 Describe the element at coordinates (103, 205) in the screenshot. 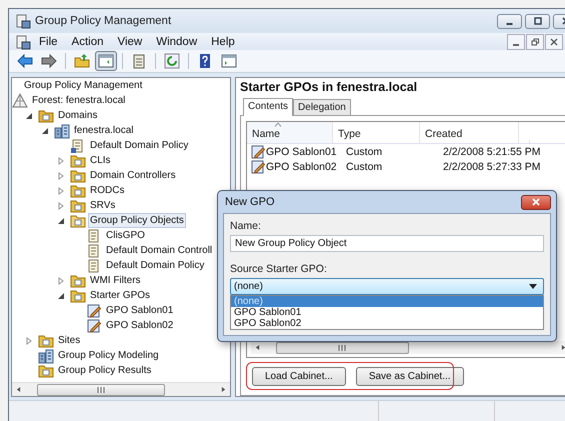

I see `tree-item: SRVs` at that location.